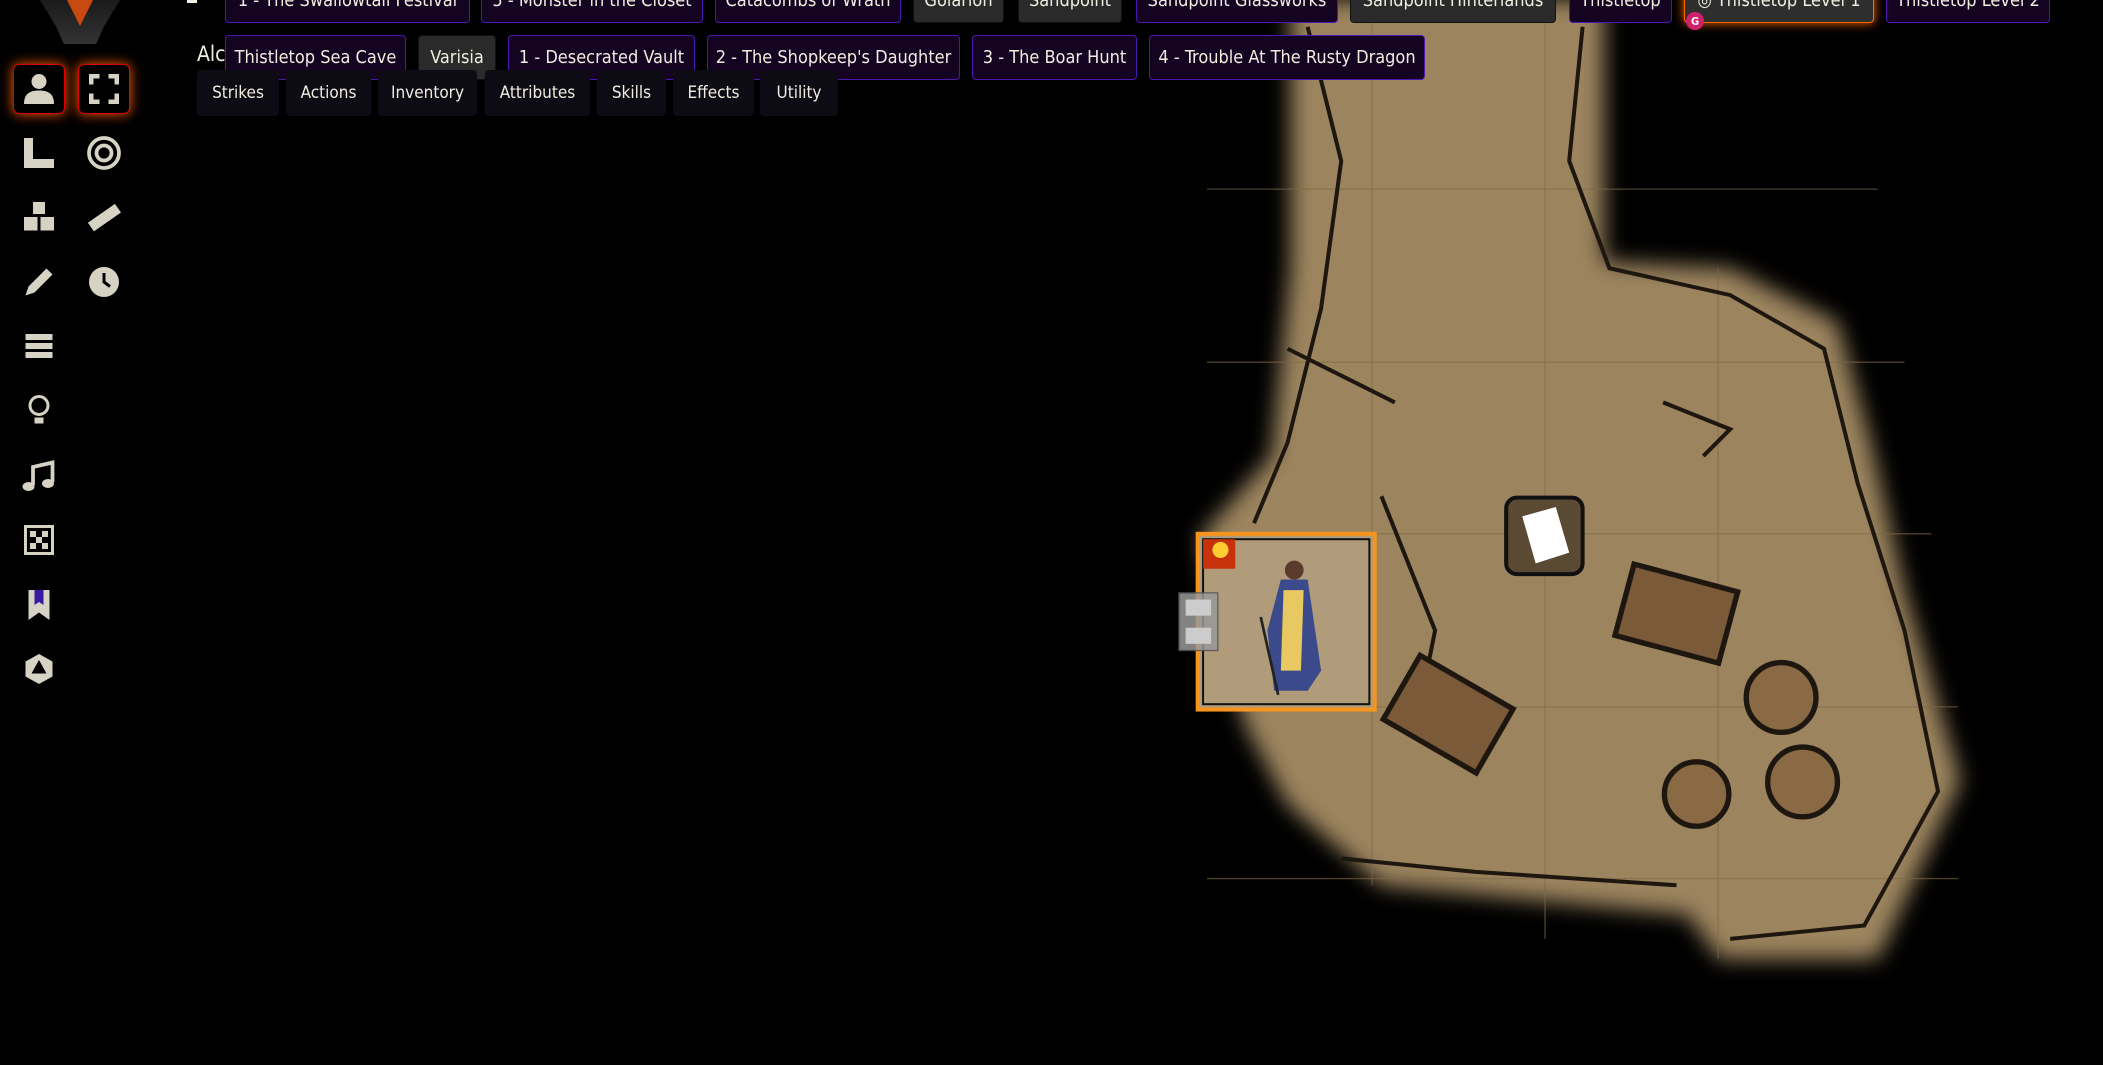 This screenshot has width=2103, height=1065. I want to click on gm-viewing-badge: G, so click(1695, 21).